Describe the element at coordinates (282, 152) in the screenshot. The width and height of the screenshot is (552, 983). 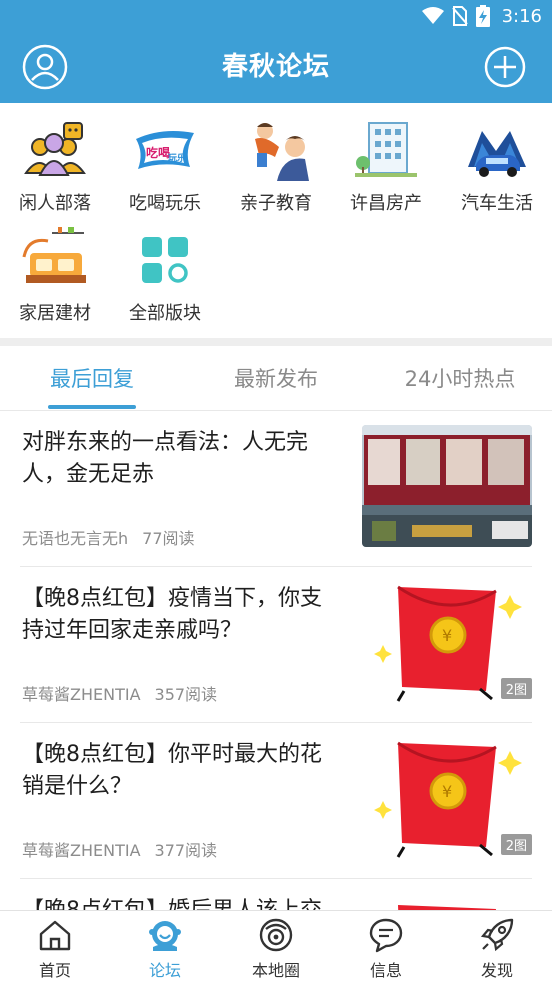
I see `parent-child-icon` at that location.